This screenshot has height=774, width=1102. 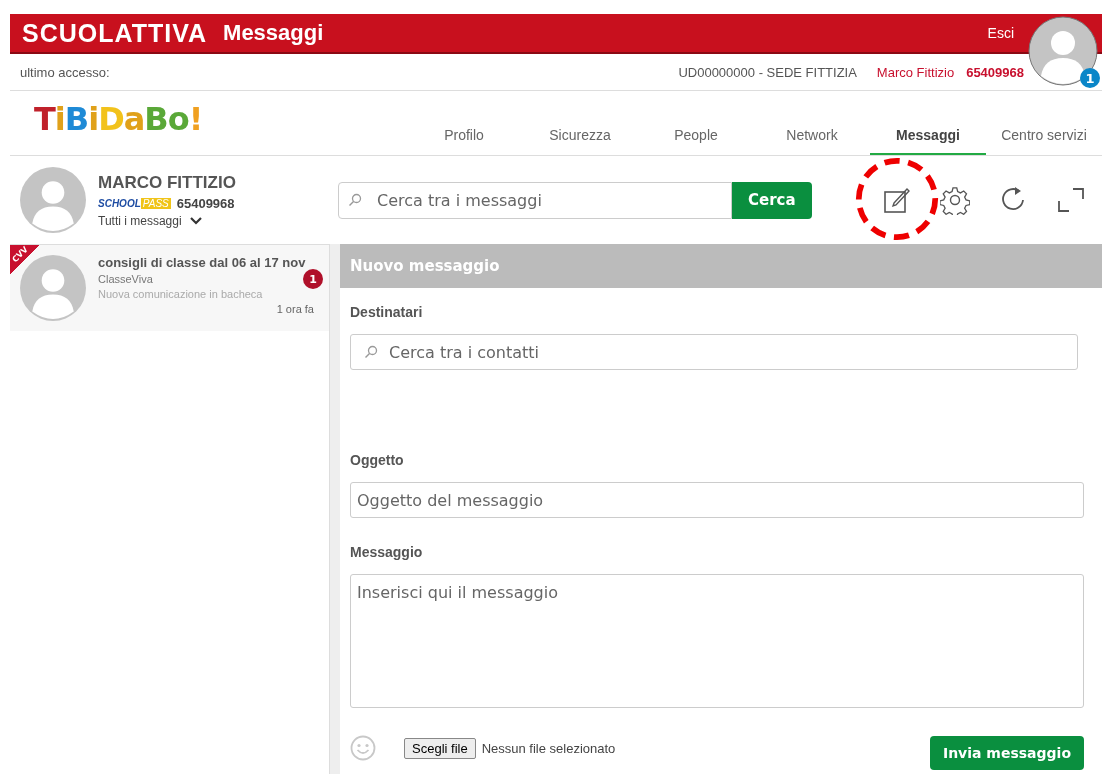 I want to click on profile-avatar-icon, so click(x=53, y=200).